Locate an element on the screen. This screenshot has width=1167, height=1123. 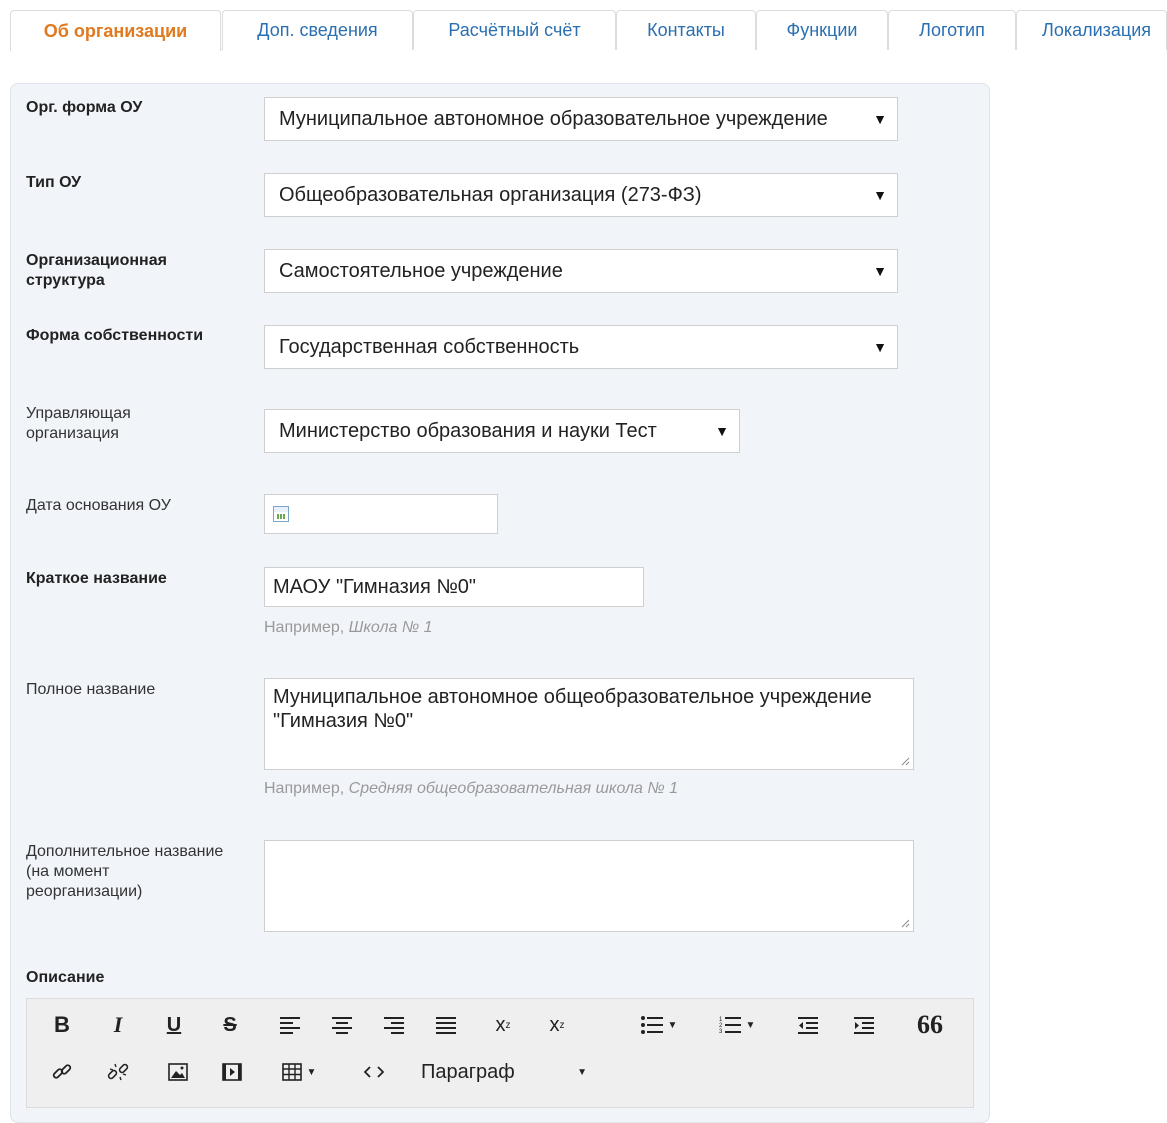
align-left-button is located at coordinates (290, 1025).